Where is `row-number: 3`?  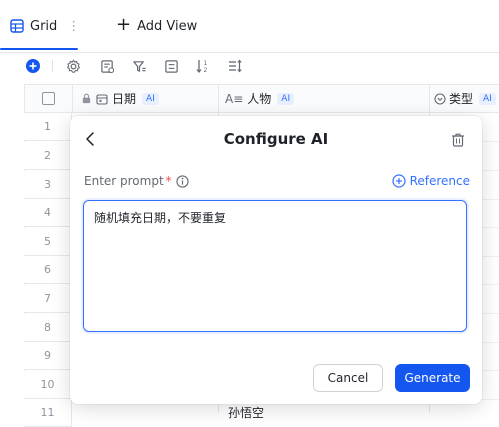
row-number: 3 is located at coordinates (48, 185).